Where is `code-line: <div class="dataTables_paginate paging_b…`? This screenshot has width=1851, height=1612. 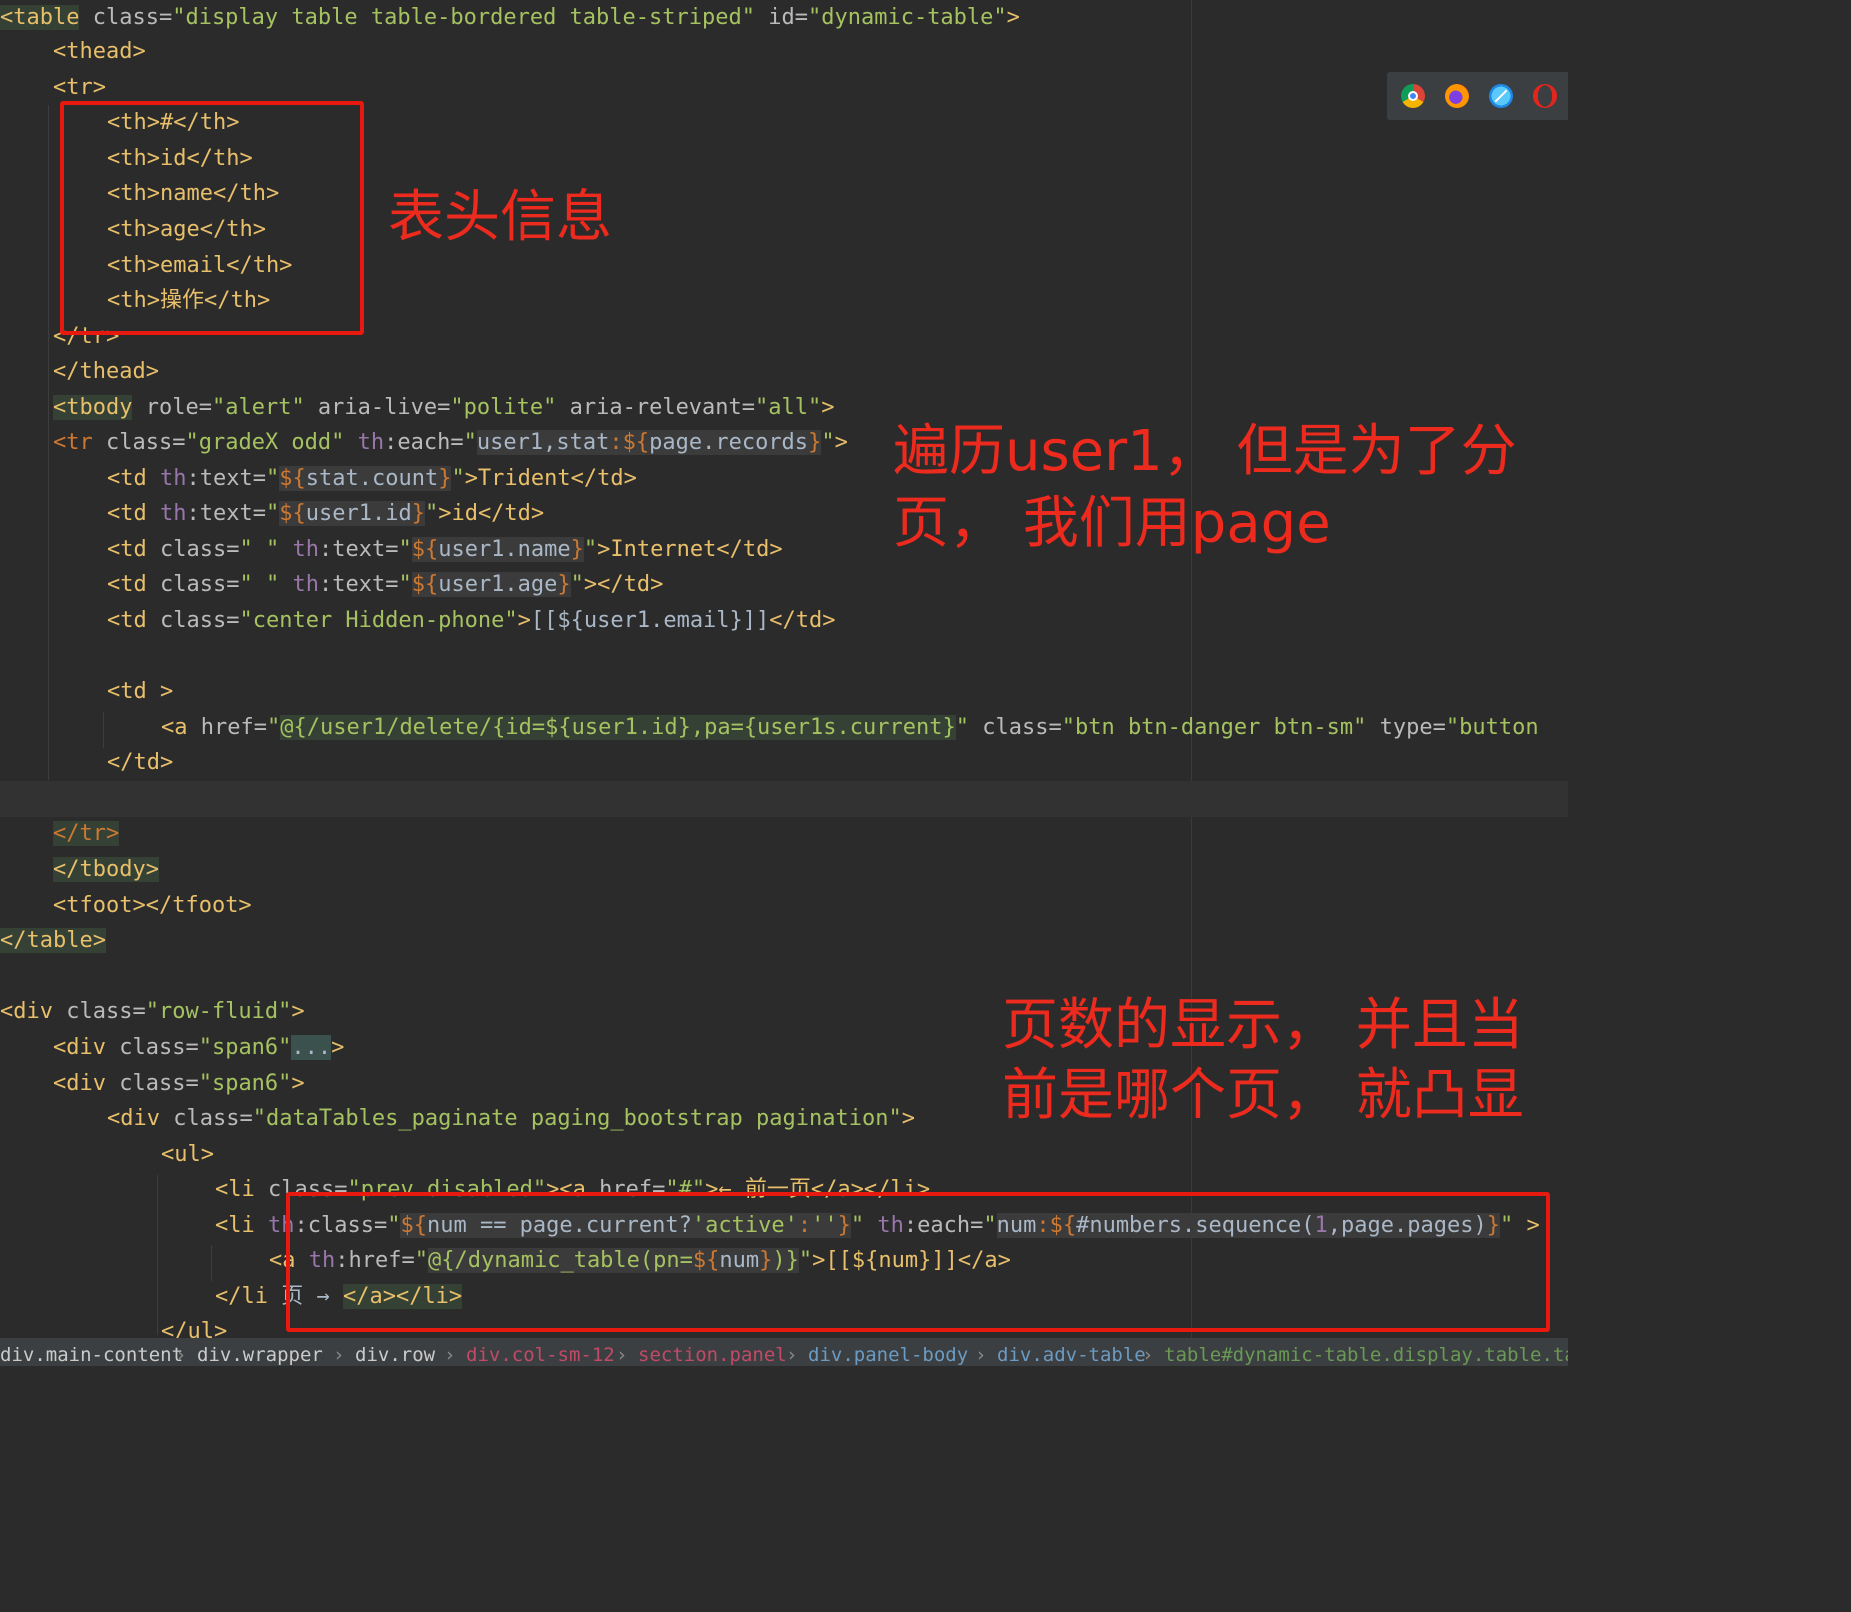 code-line: <div class="dataTables_paginate paging_b… is located at coordinates (511, 1118).